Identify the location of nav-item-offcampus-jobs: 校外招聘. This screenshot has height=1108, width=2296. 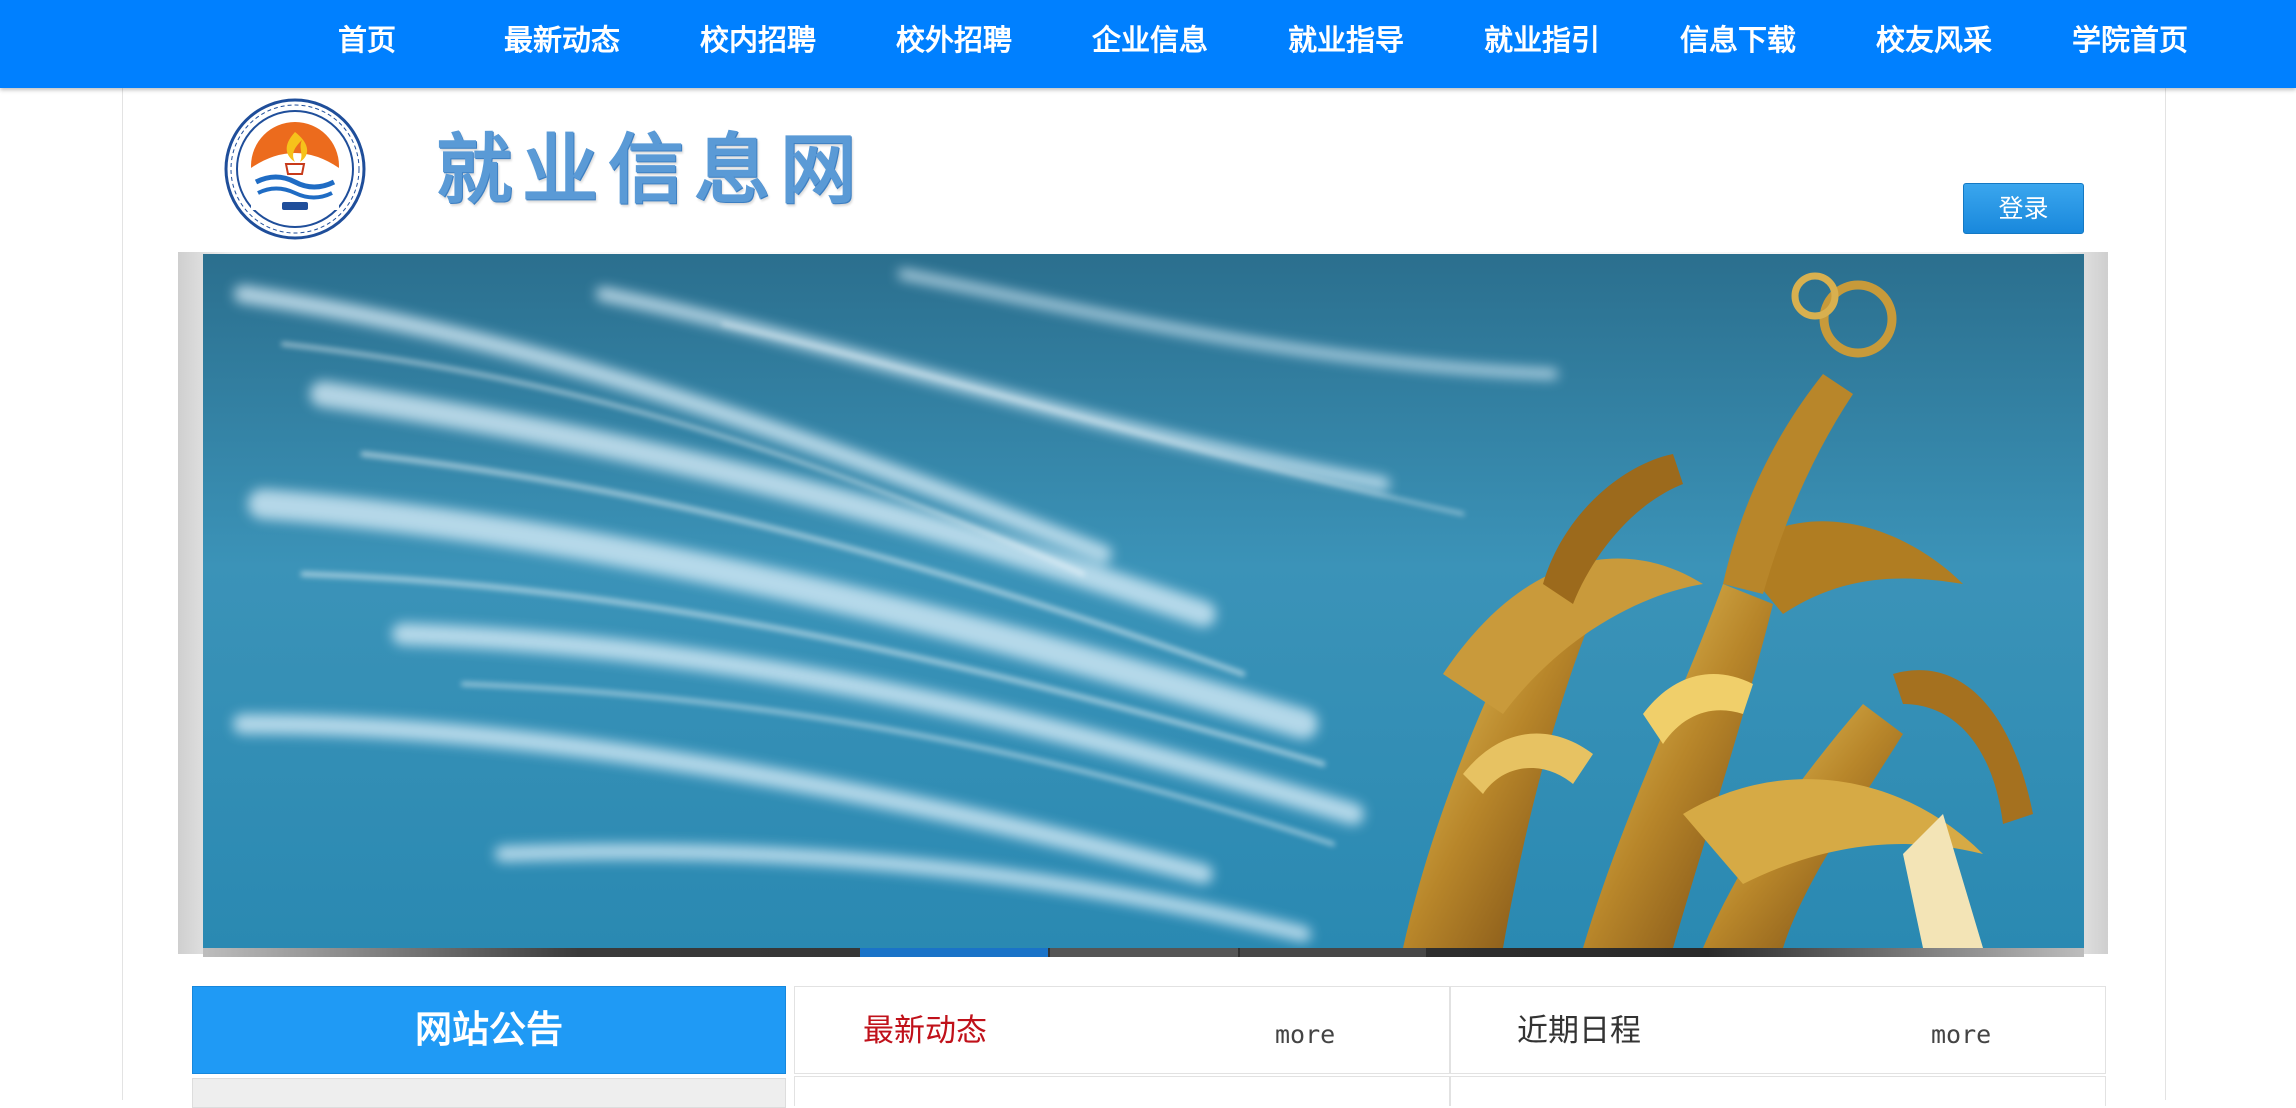
(954, 40).